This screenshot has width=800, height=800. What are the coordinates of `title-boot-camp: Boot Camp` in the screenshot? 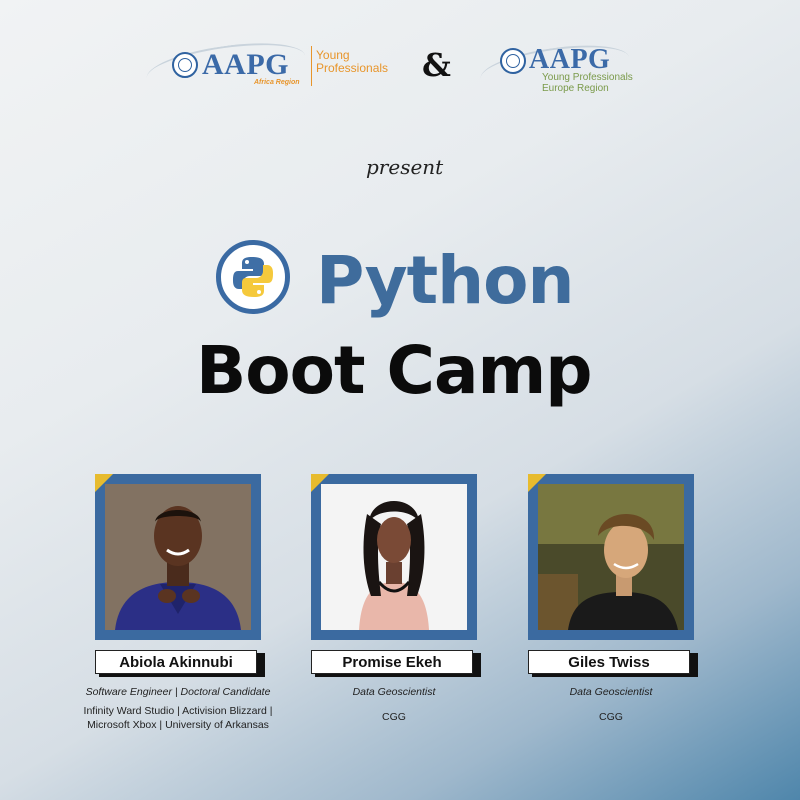 It's located at (394, 370).